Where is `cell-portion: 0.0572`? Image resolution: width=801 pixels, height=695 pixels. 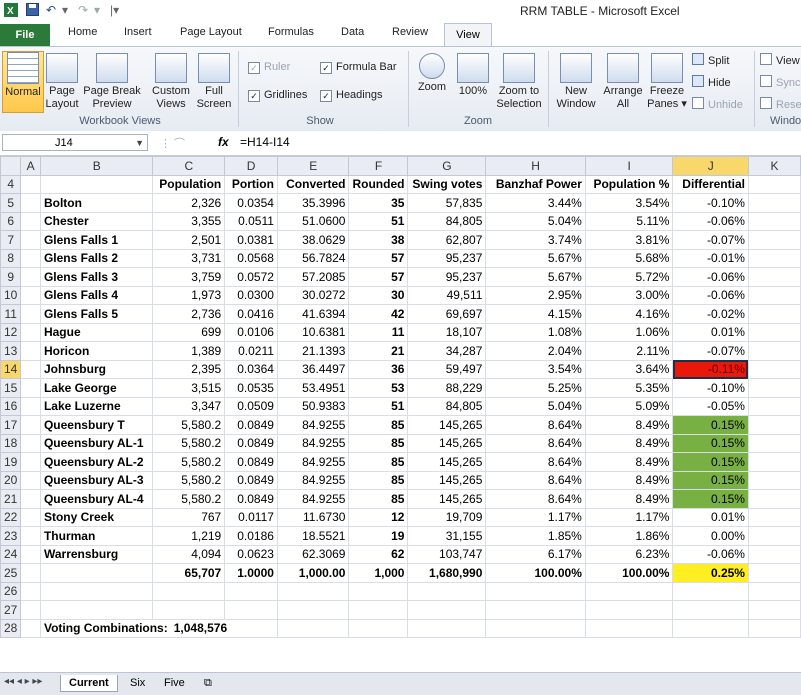
cell-portion: 0.0572 is located at coordinates (251, 277).